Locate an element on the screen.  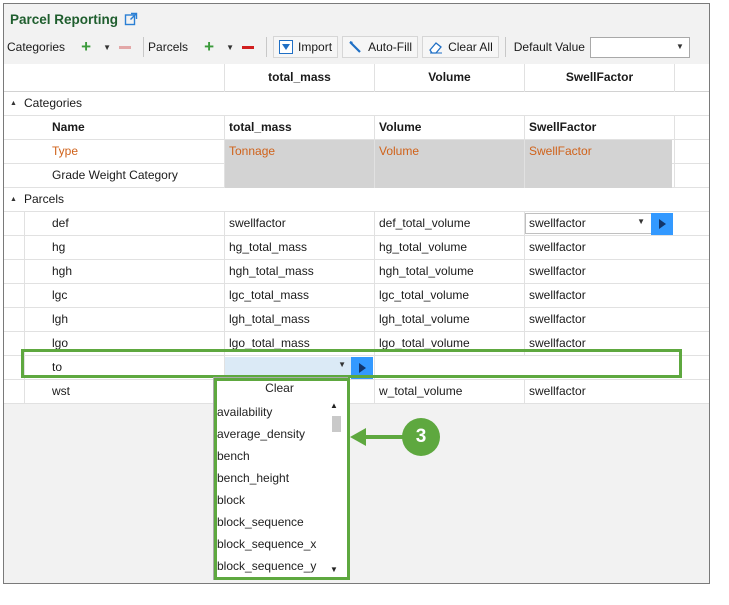
parcels-section-label: Parcels is located at coordinates (44, 199).